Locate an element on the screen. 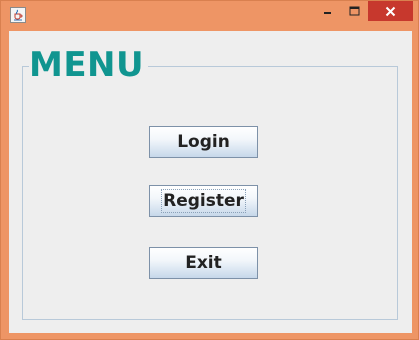  maximize-icon is located at coordinates (354, 11).